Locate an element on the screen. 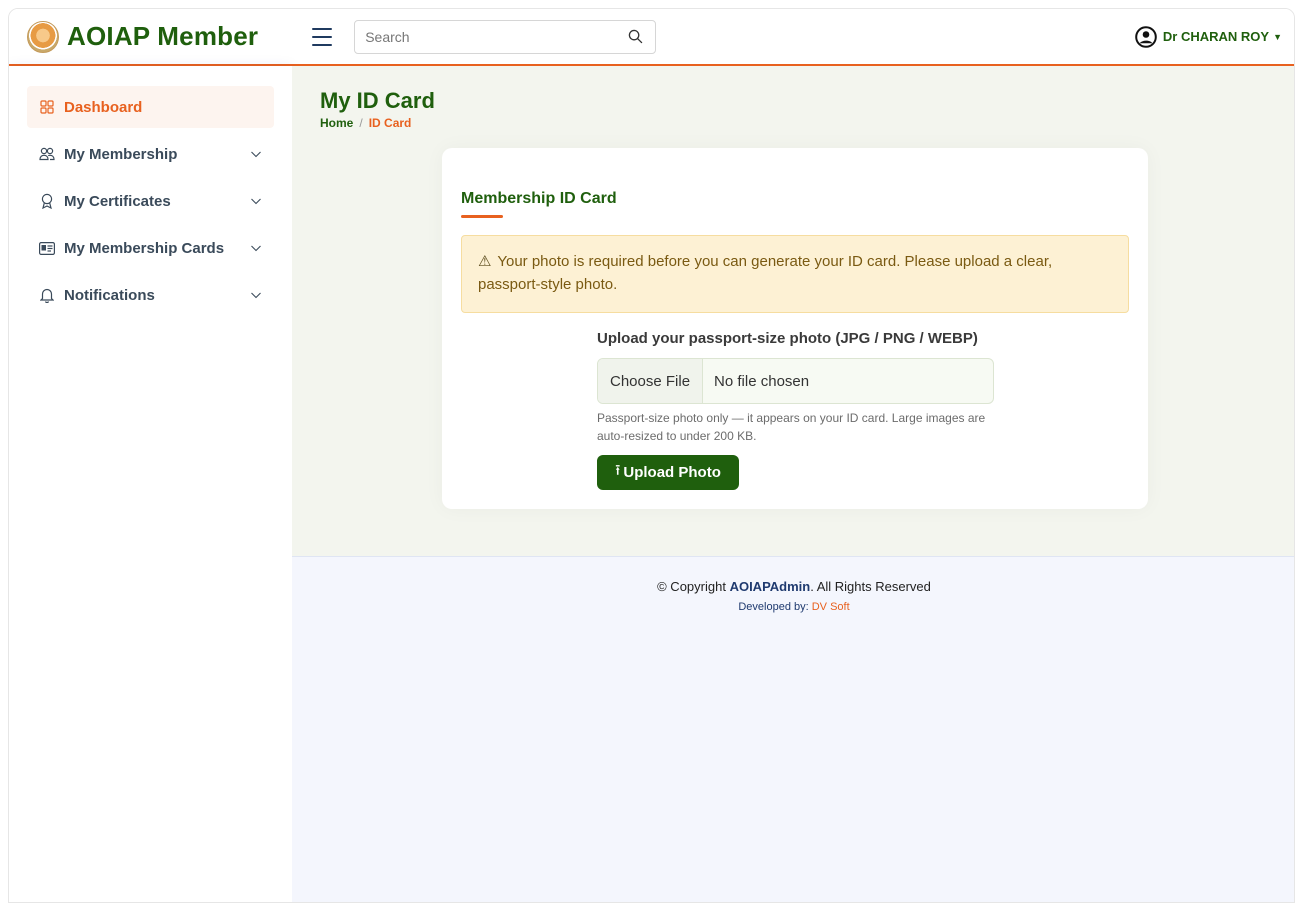  caret-down-icon: ▼ is located at coordinates (1277, 36).